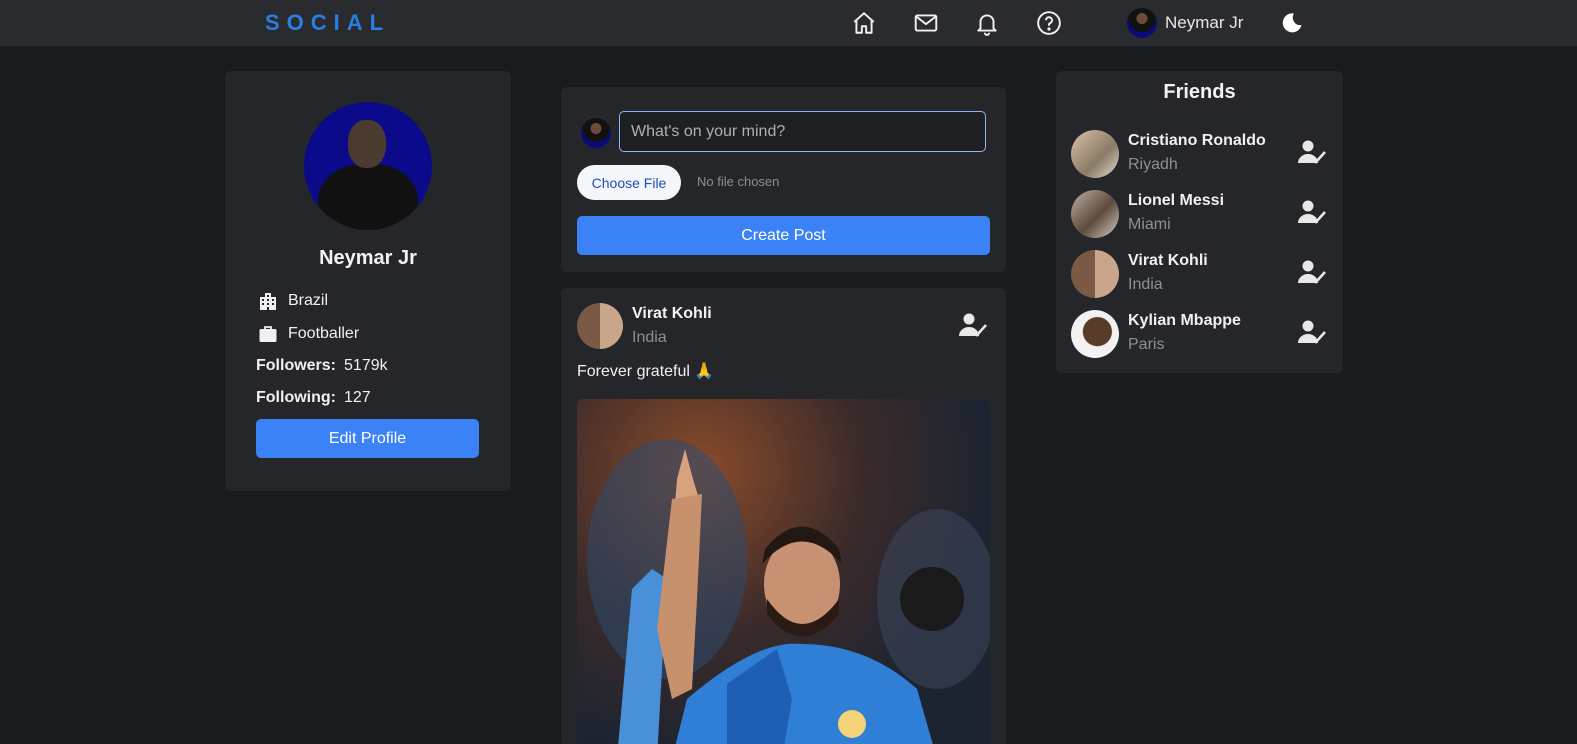 This screenshot has height=744, width=1577. I want to click on mail-icon, so click(926, 23).